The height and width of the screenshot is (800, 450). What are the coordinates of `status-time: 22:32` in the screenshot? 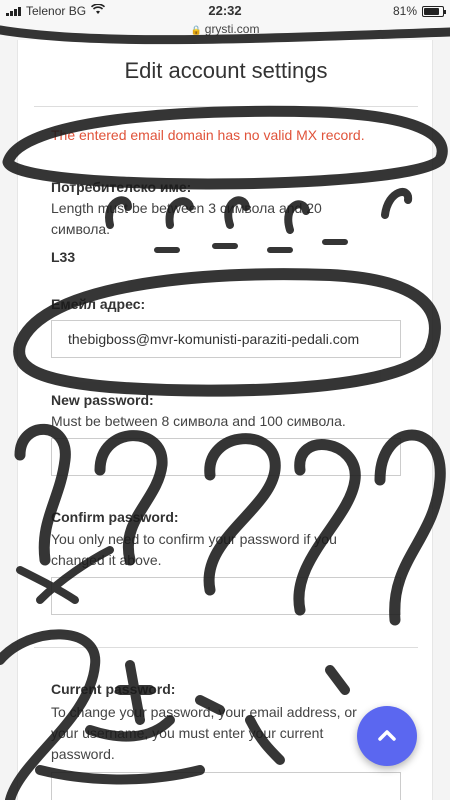 It's located at (225, 10).